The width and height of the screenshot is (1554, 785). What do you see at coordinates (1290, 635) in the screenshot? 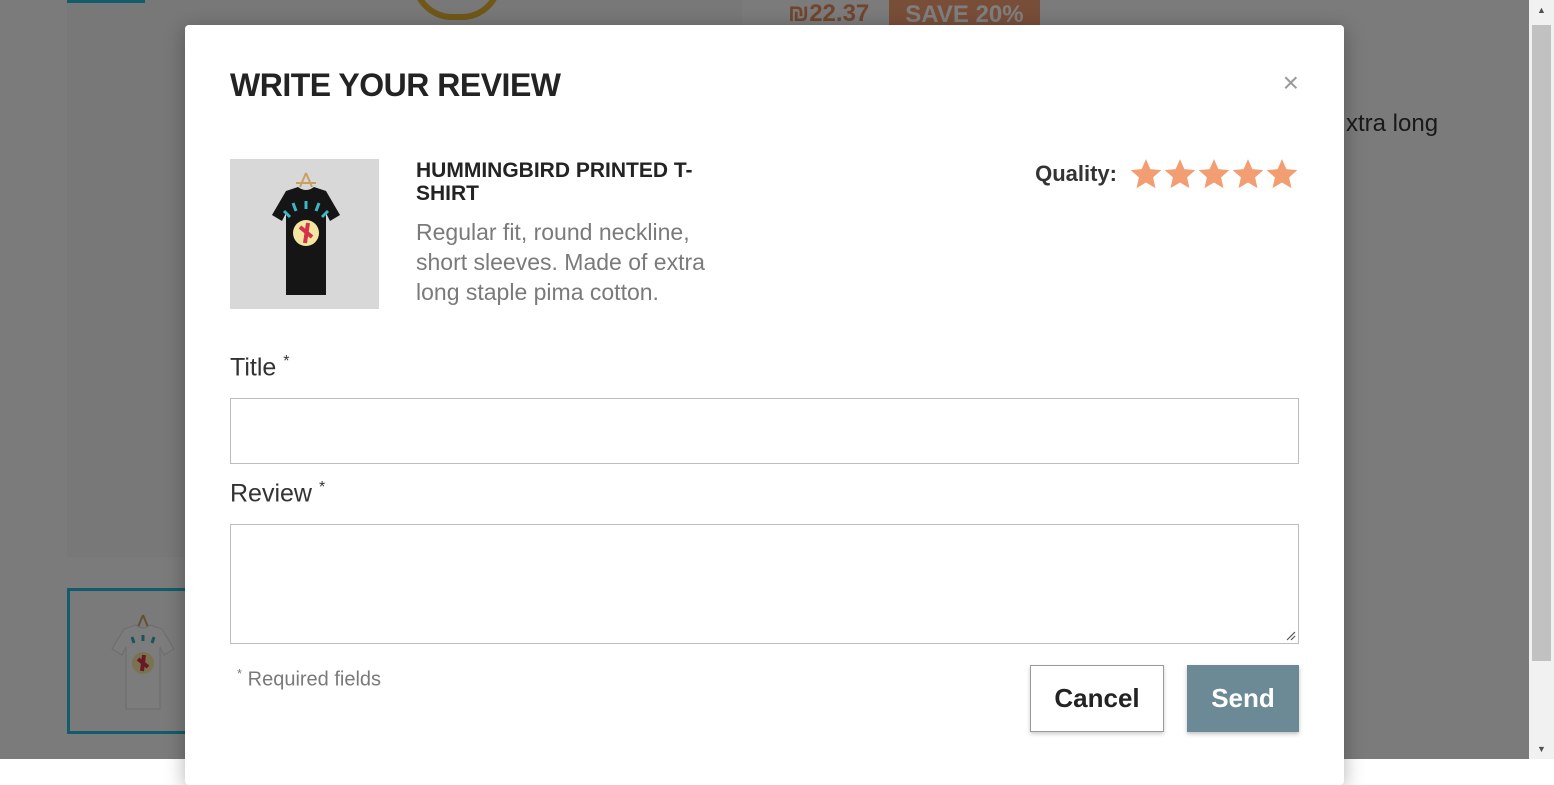
I see `resize-handle-icon` at bounding box center [1290, 635].